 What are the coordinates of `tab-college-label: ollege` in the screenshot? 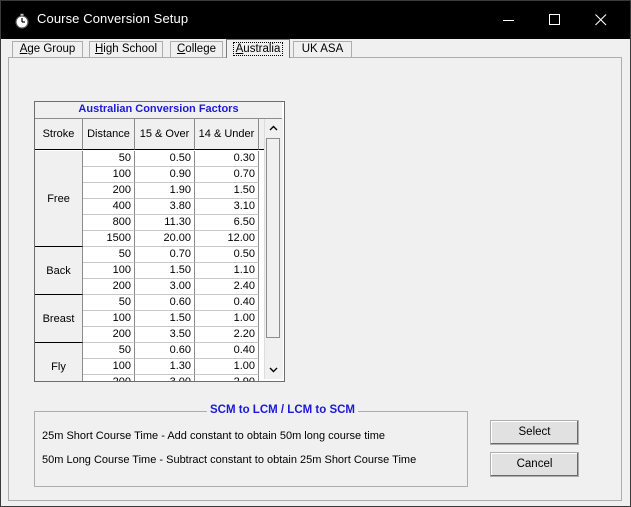 It's located at (200, 49).